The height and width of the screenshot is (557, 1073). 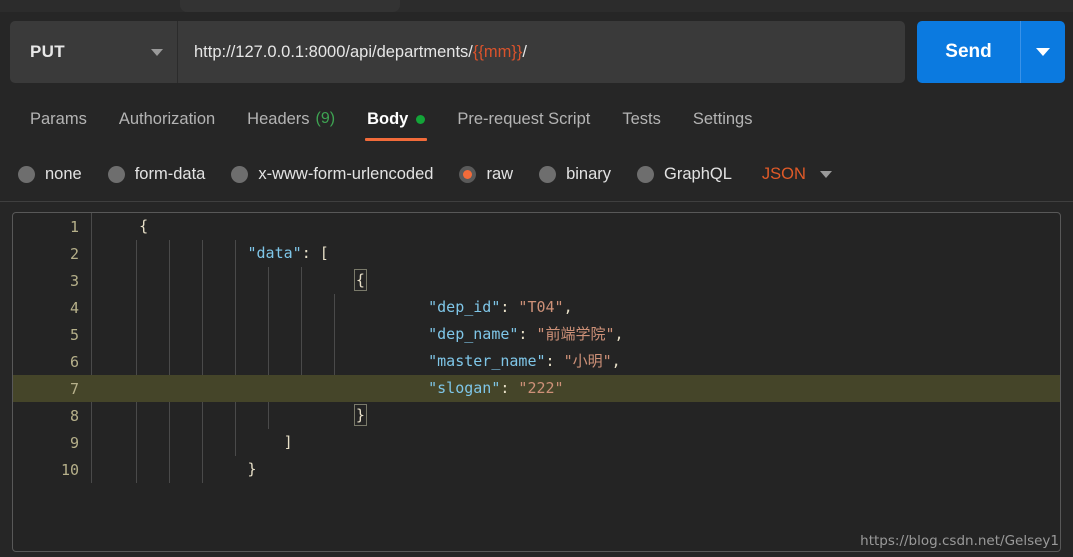 What do you see at coordinates (47, 51) in the screenshot?
I see `http-method-label: PUT` at bounding box center [47, 51].